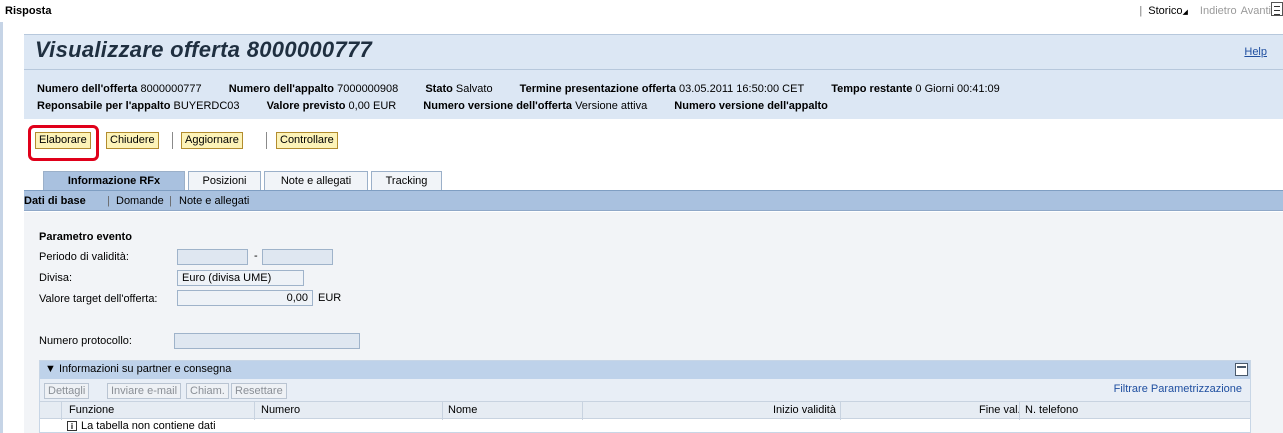 The height and width of the screenshot is (433, 1283). What do you see at coordinates (641, 11) in the screenshot?
I see `top-bar: Risposta | Storico◢ Indietro Avanti` at bounding box center [641, 11].